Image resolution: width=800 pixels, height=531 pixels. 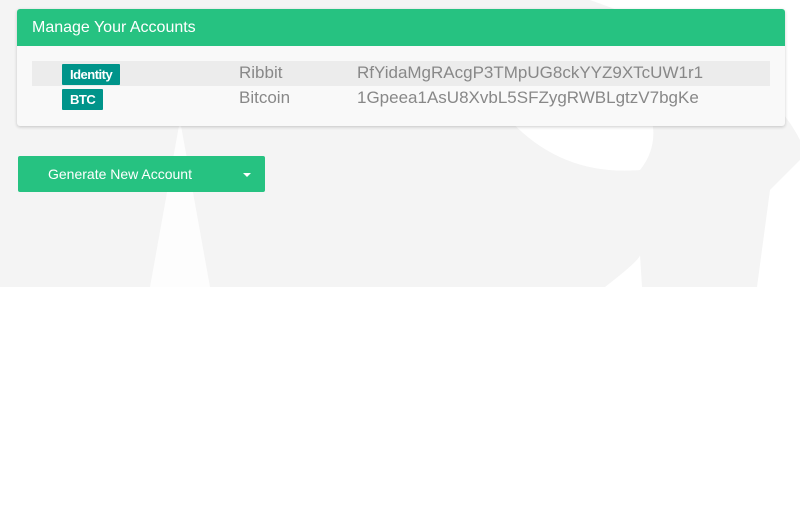 What do you see at coordinates (261, 72) in the screenshot?
I see `account-name: Ribbit` at bounding box center [261, 72].